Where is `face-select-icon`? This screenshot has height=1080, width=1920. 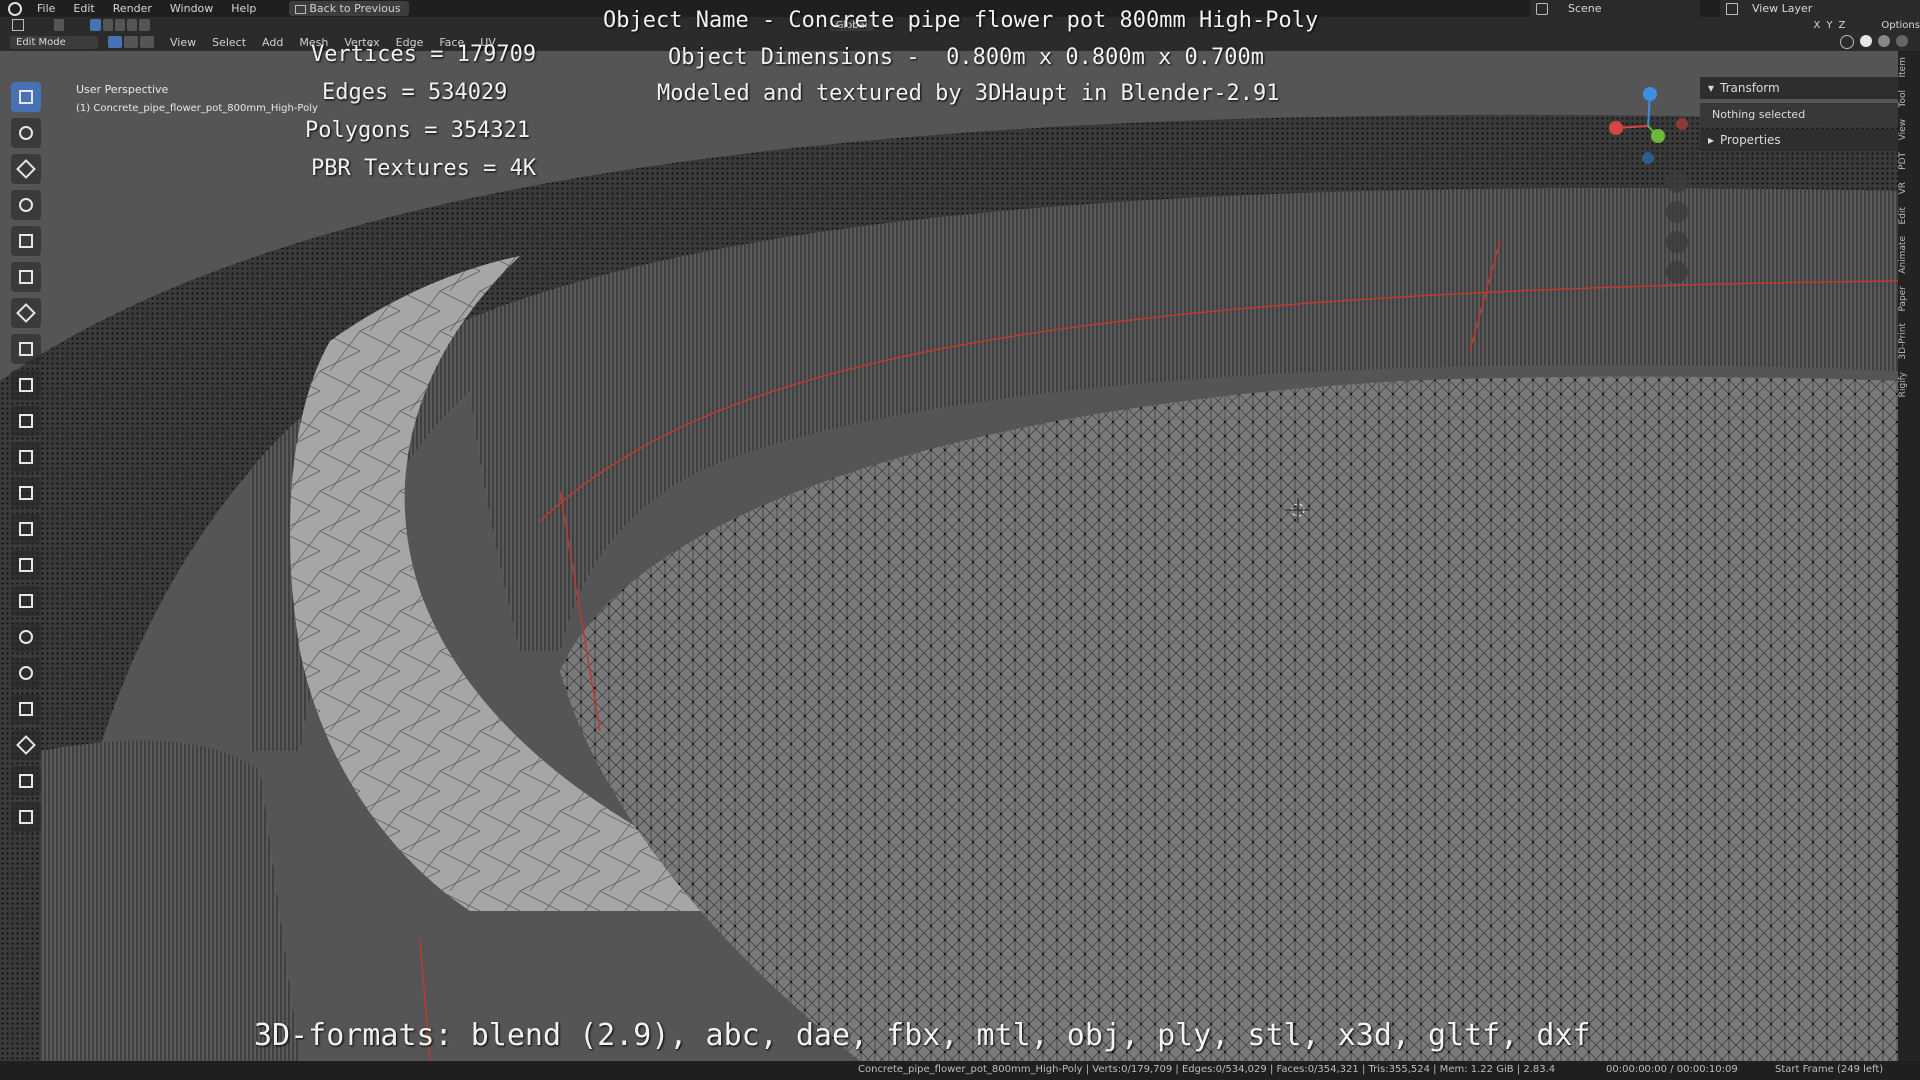 face-select-icon is located at coordinates (147, 42).